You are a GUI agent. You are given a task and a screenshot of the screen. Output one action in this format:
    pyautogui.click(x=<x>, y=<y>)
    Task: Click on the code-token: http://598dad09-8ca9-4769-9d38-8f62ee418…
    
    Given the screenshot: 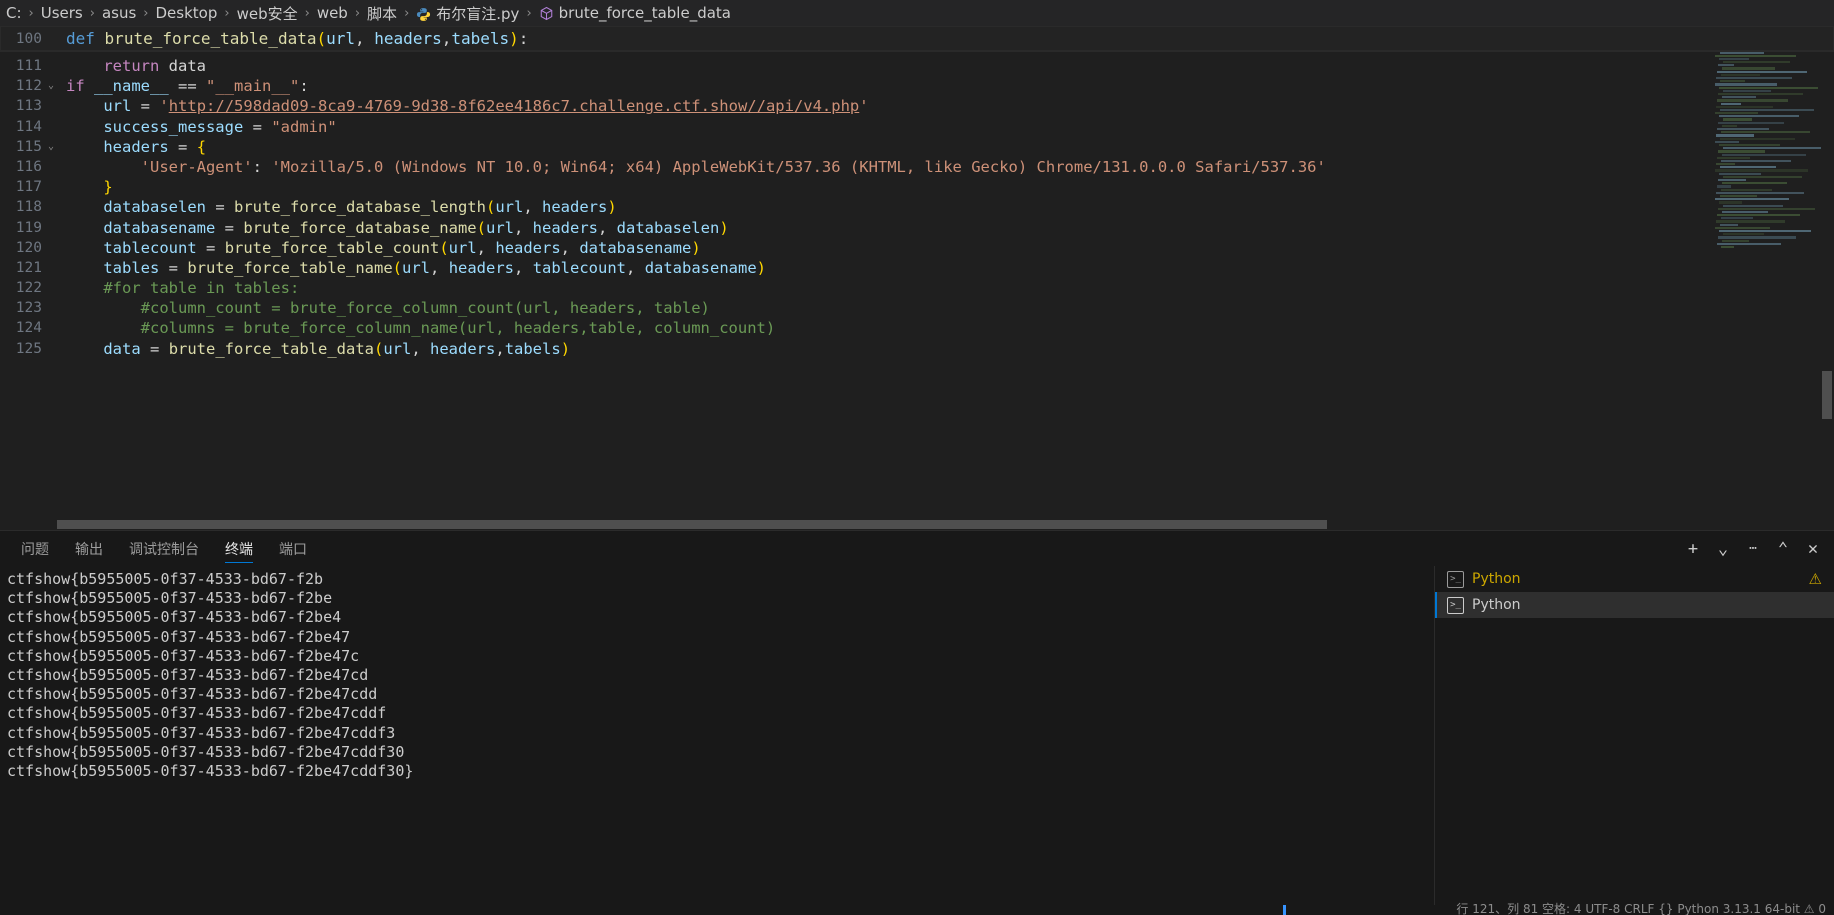 What is the action you would take?
    pyautogui.click(x=514, y=106)
    